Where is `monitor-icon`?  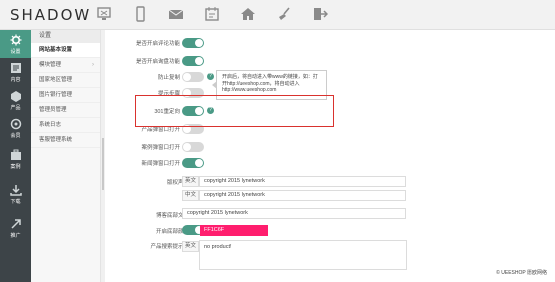 monitor-icon is located at coordinates (104, 14).